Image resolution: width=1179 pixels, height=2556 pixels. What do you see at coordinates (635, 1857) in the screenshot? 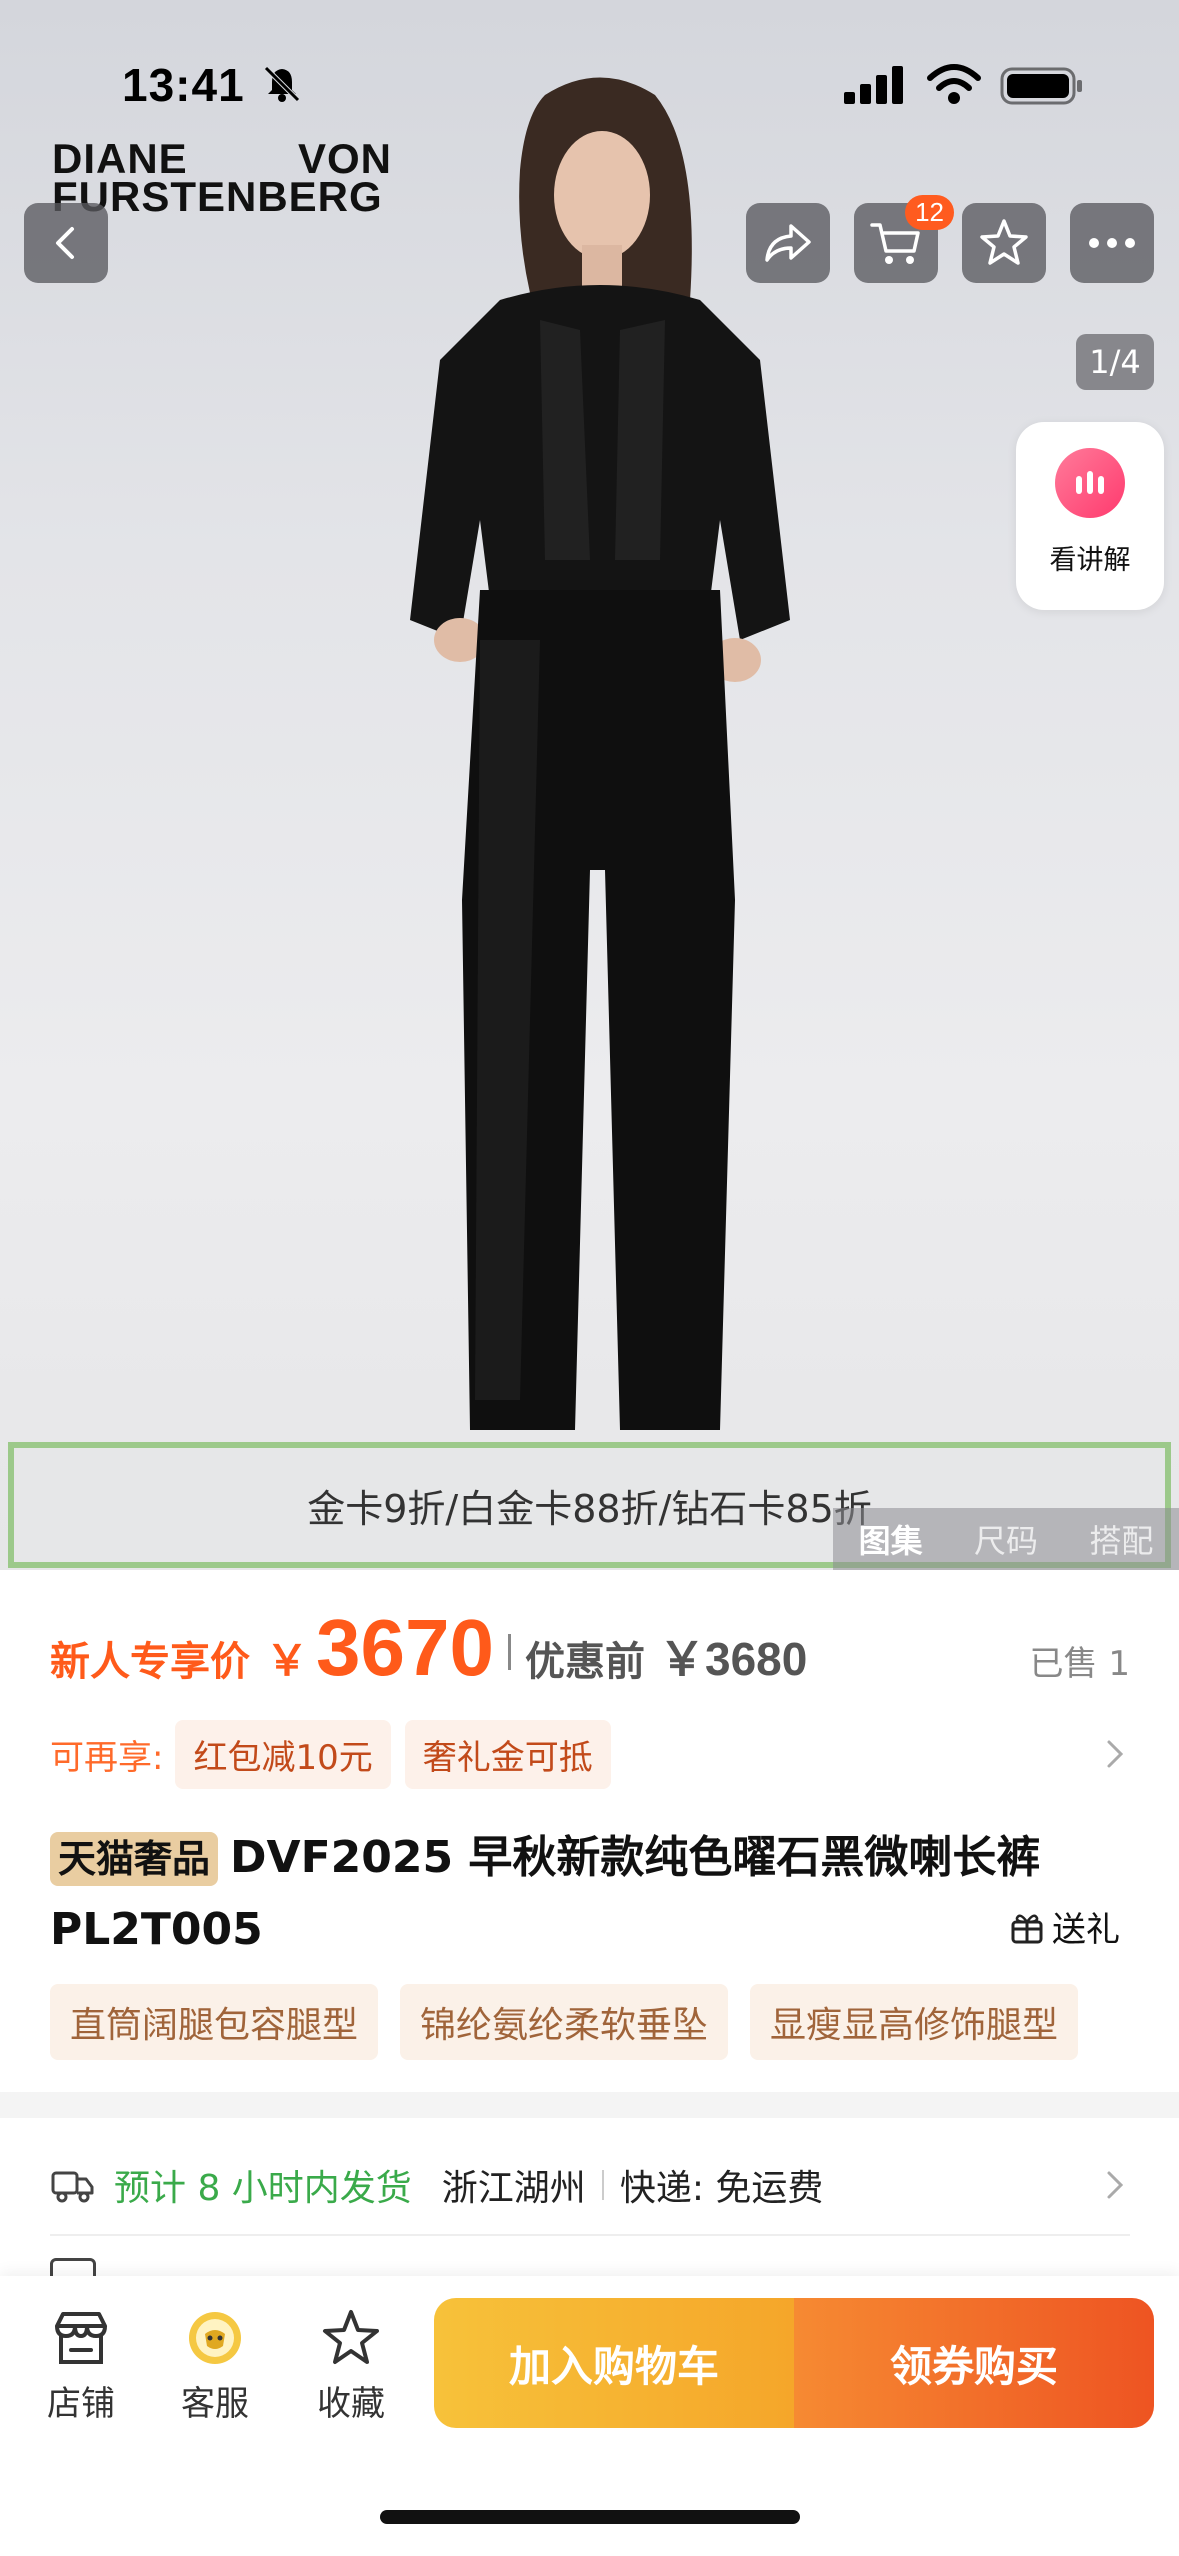
I see `product-title-text: DVF2025 早秋新款纯色曜石黑微喇长裤` at bounding box center [635, 1857].